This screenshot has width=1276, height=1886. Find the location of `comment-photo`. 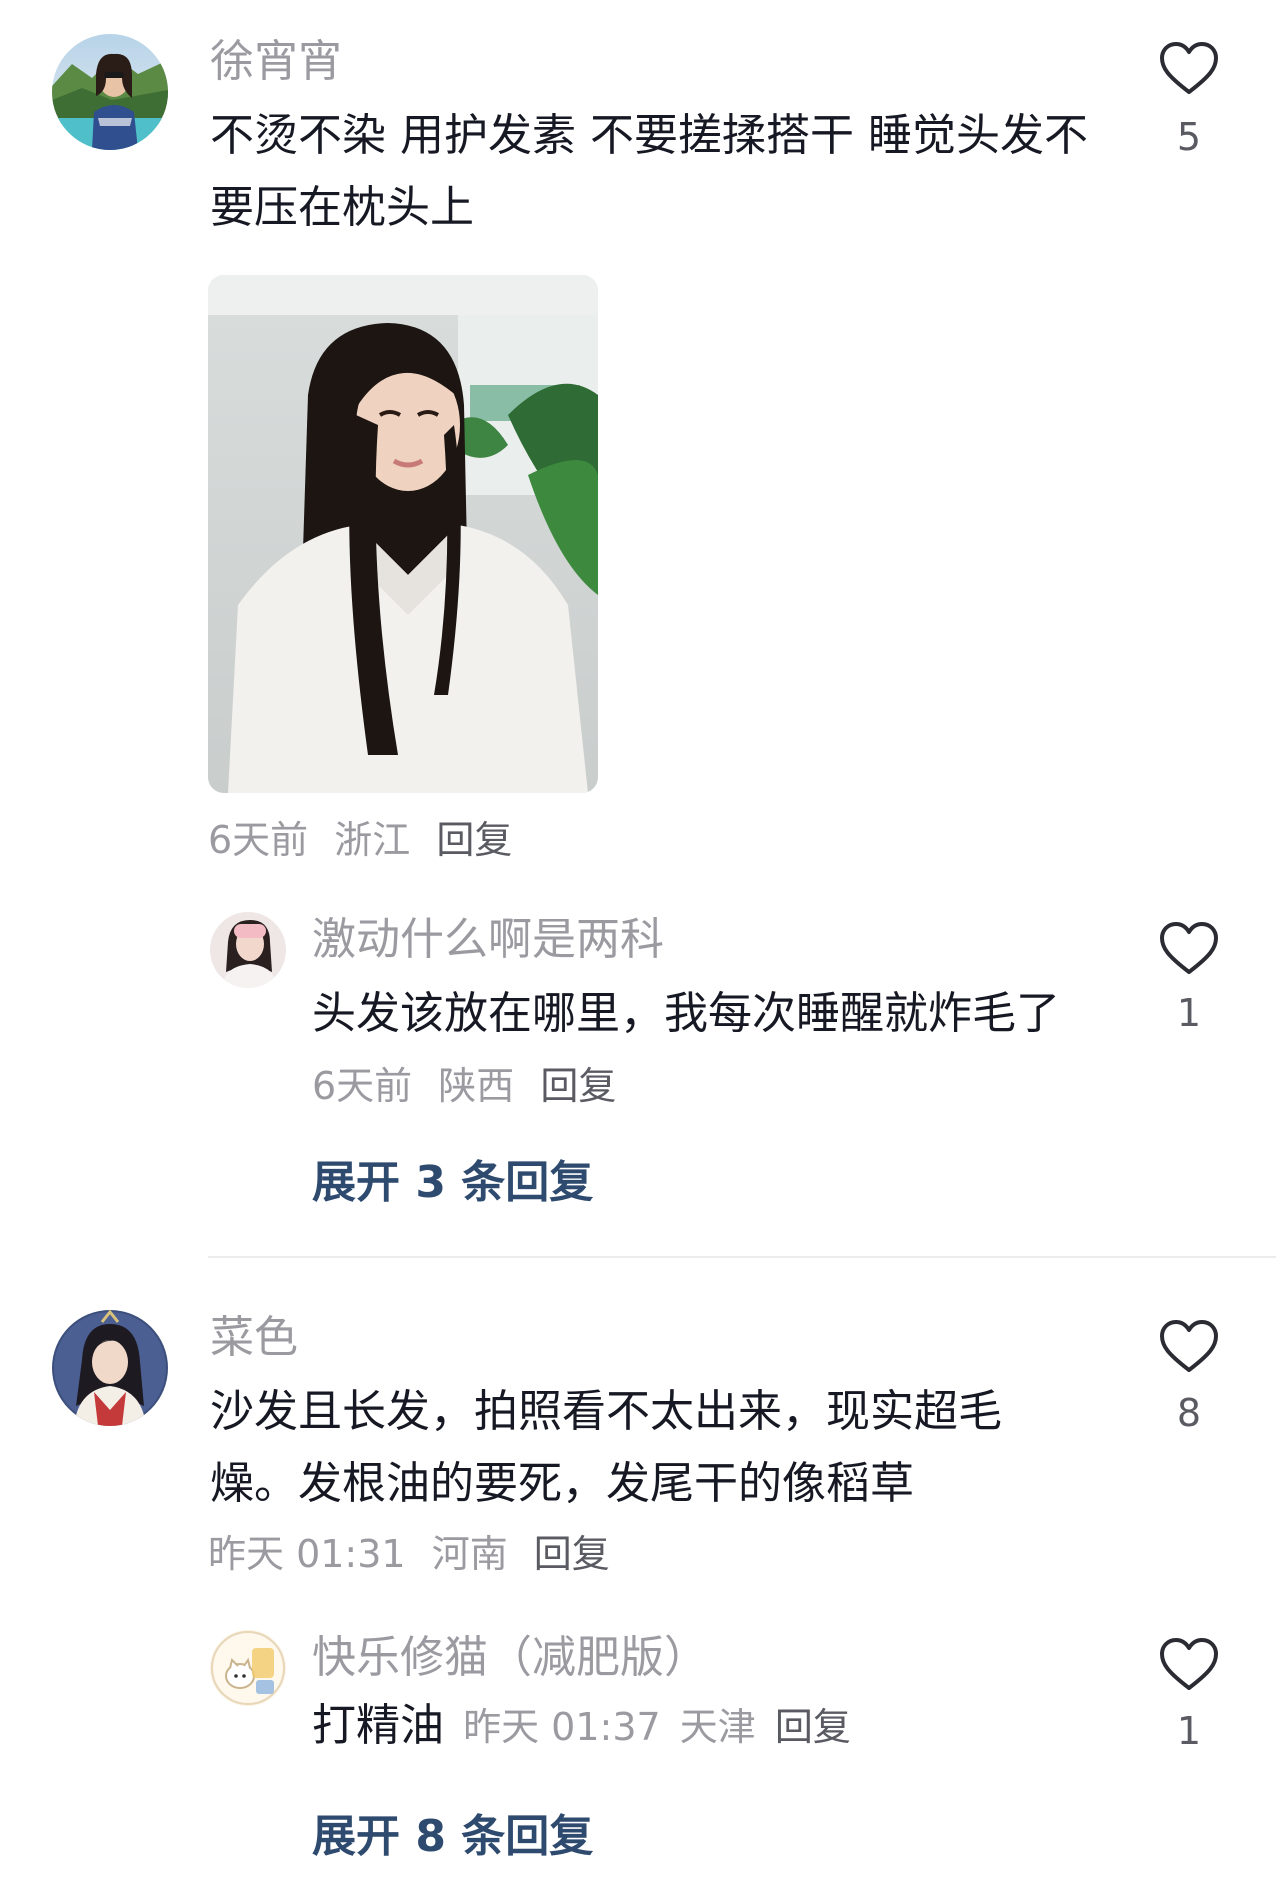

comment-photo is located at coordinates (403, 534).